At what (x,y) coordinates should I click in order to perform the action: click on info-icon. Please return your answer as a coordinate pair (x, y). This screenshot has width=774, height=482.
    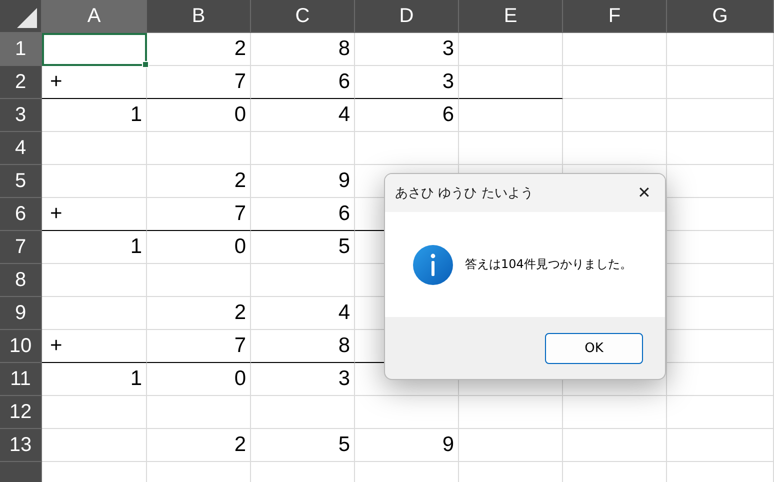
    Looking at the image, I should click on (433, 264).